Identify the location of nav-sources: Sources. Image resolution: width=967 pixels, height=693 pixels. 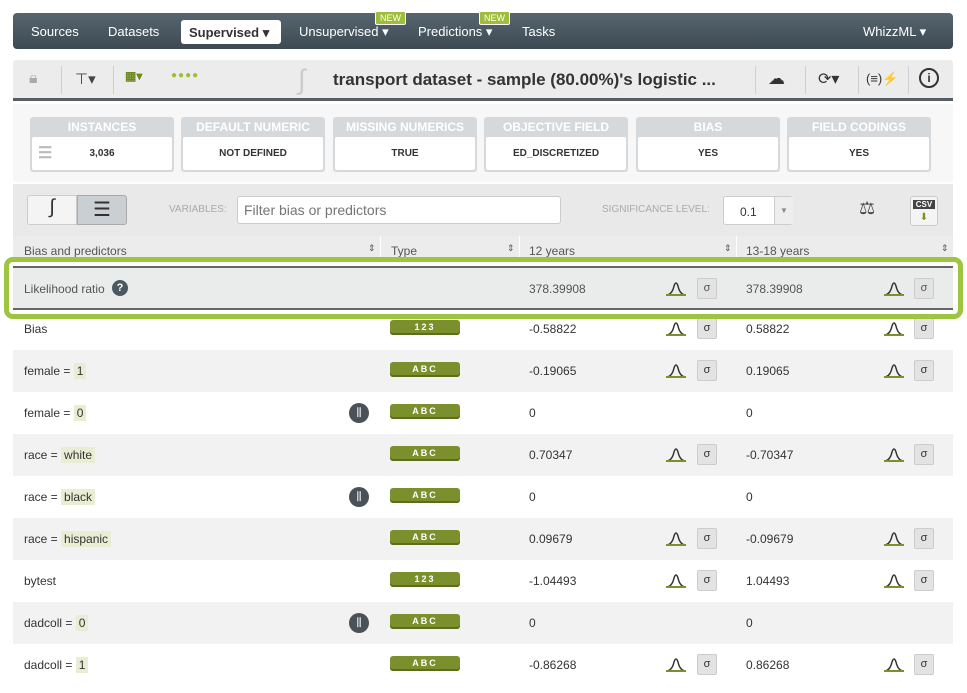
(55, 31).